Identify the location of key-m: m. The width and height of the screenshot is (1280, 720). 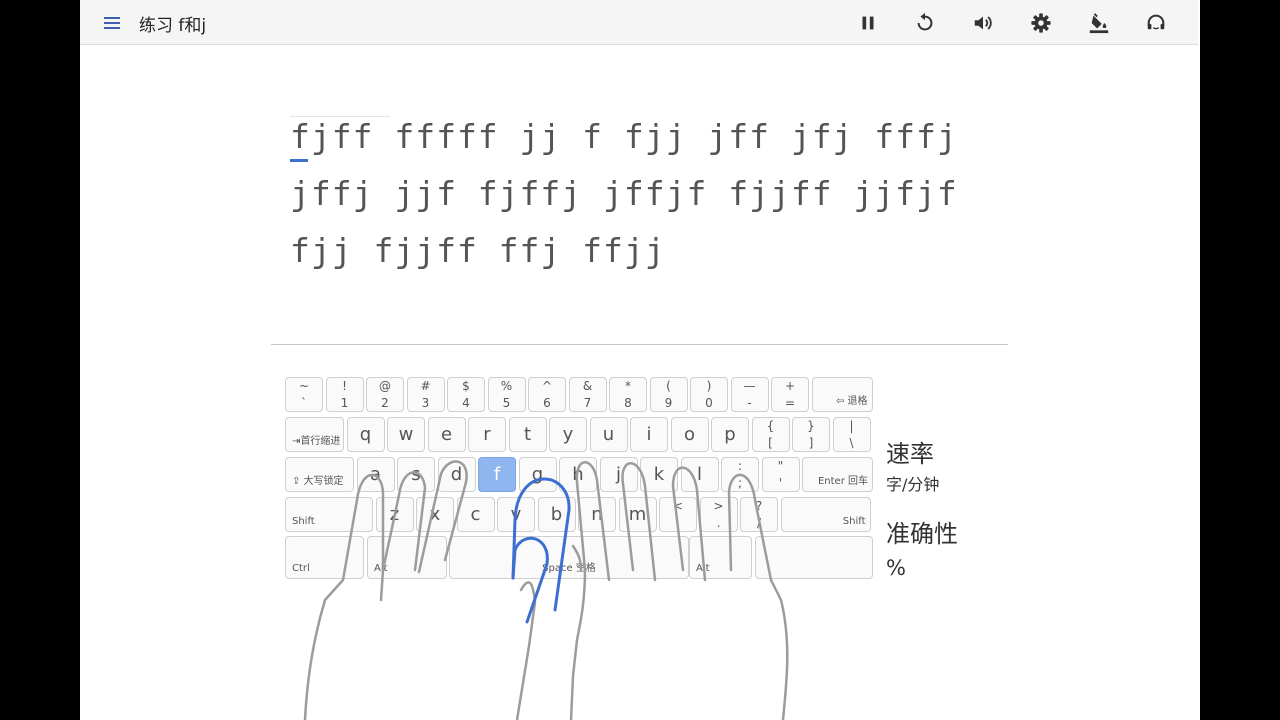
(637, 514).